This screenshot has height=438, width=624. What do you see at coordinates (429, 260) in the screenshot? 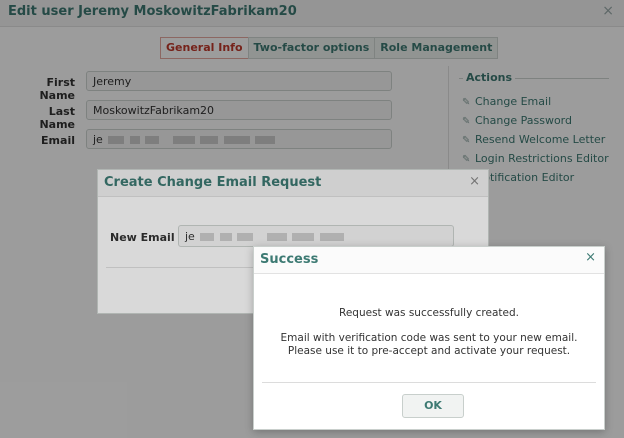
I see `dialog-header: Success ×` at bounding box center [429, 260].